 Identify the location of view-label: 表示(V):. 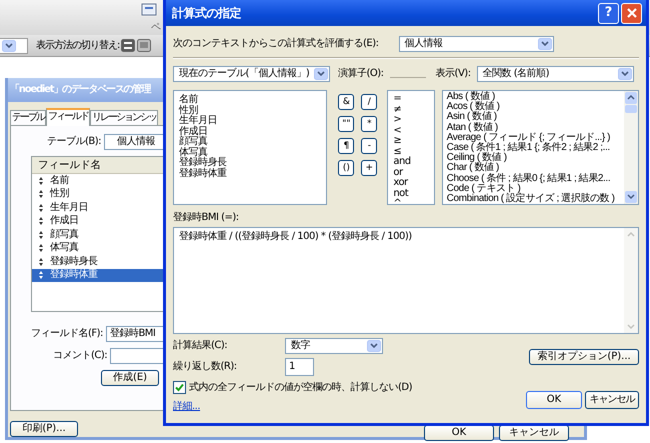
(453, 74).